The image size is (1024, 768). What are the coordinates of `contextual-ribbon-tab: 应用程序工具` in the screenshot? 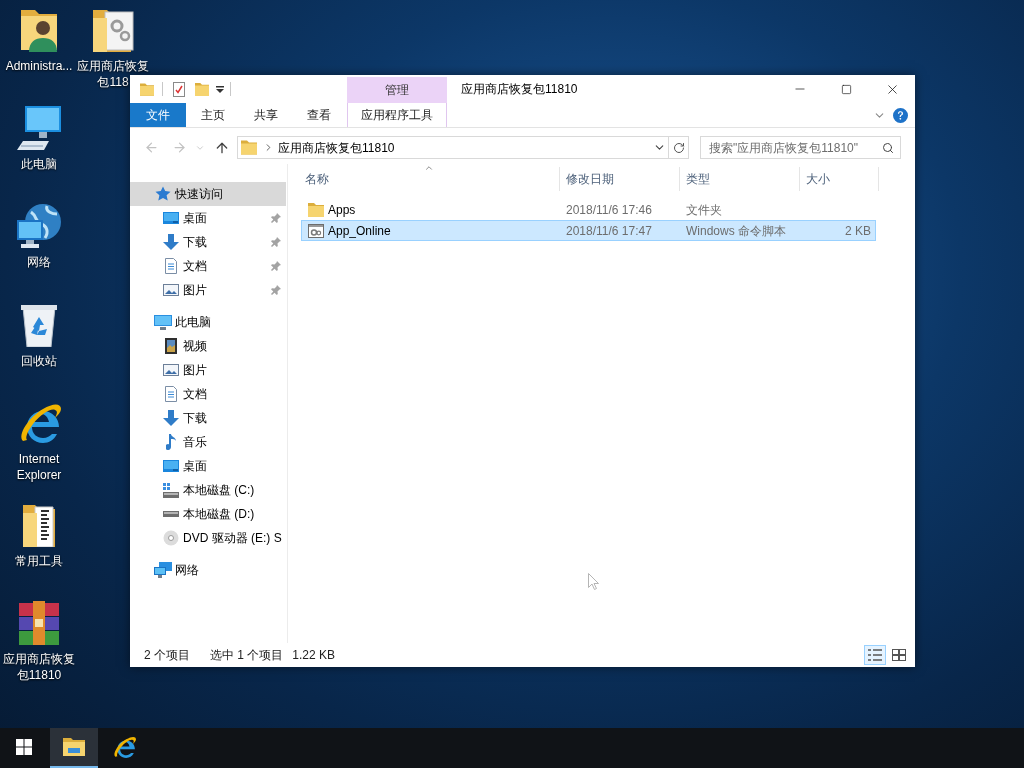 It's located at (397, 115).